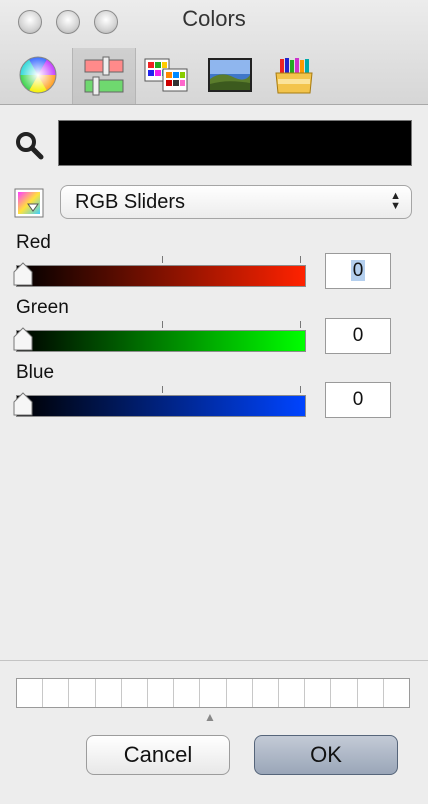 The height and width of the screenshot is (804, 428). I want to click on window-title: Colors, so click(214, 18).